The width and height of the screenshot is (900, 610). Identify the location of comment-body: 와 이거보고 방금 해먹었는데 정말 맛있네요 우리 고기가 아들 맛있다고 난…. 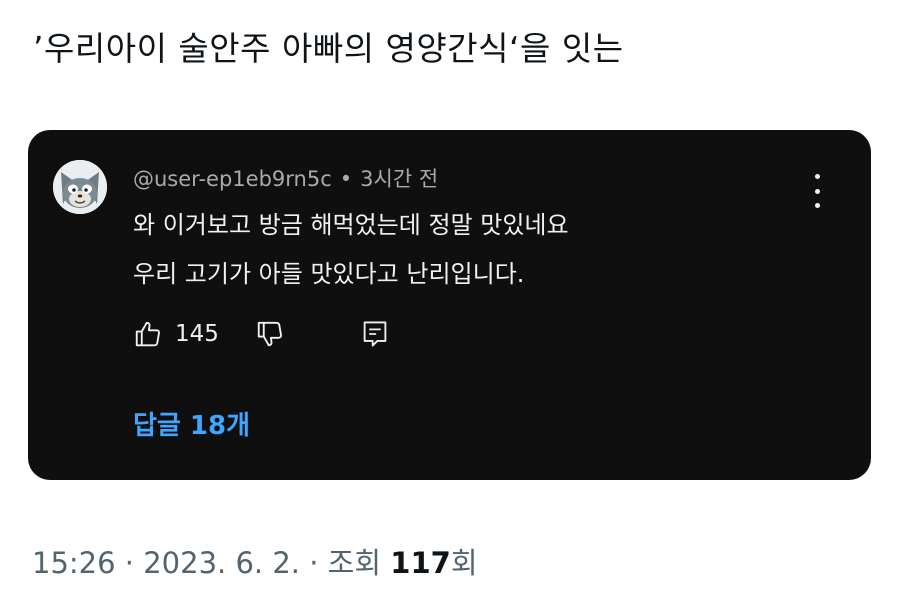
(351, 250).